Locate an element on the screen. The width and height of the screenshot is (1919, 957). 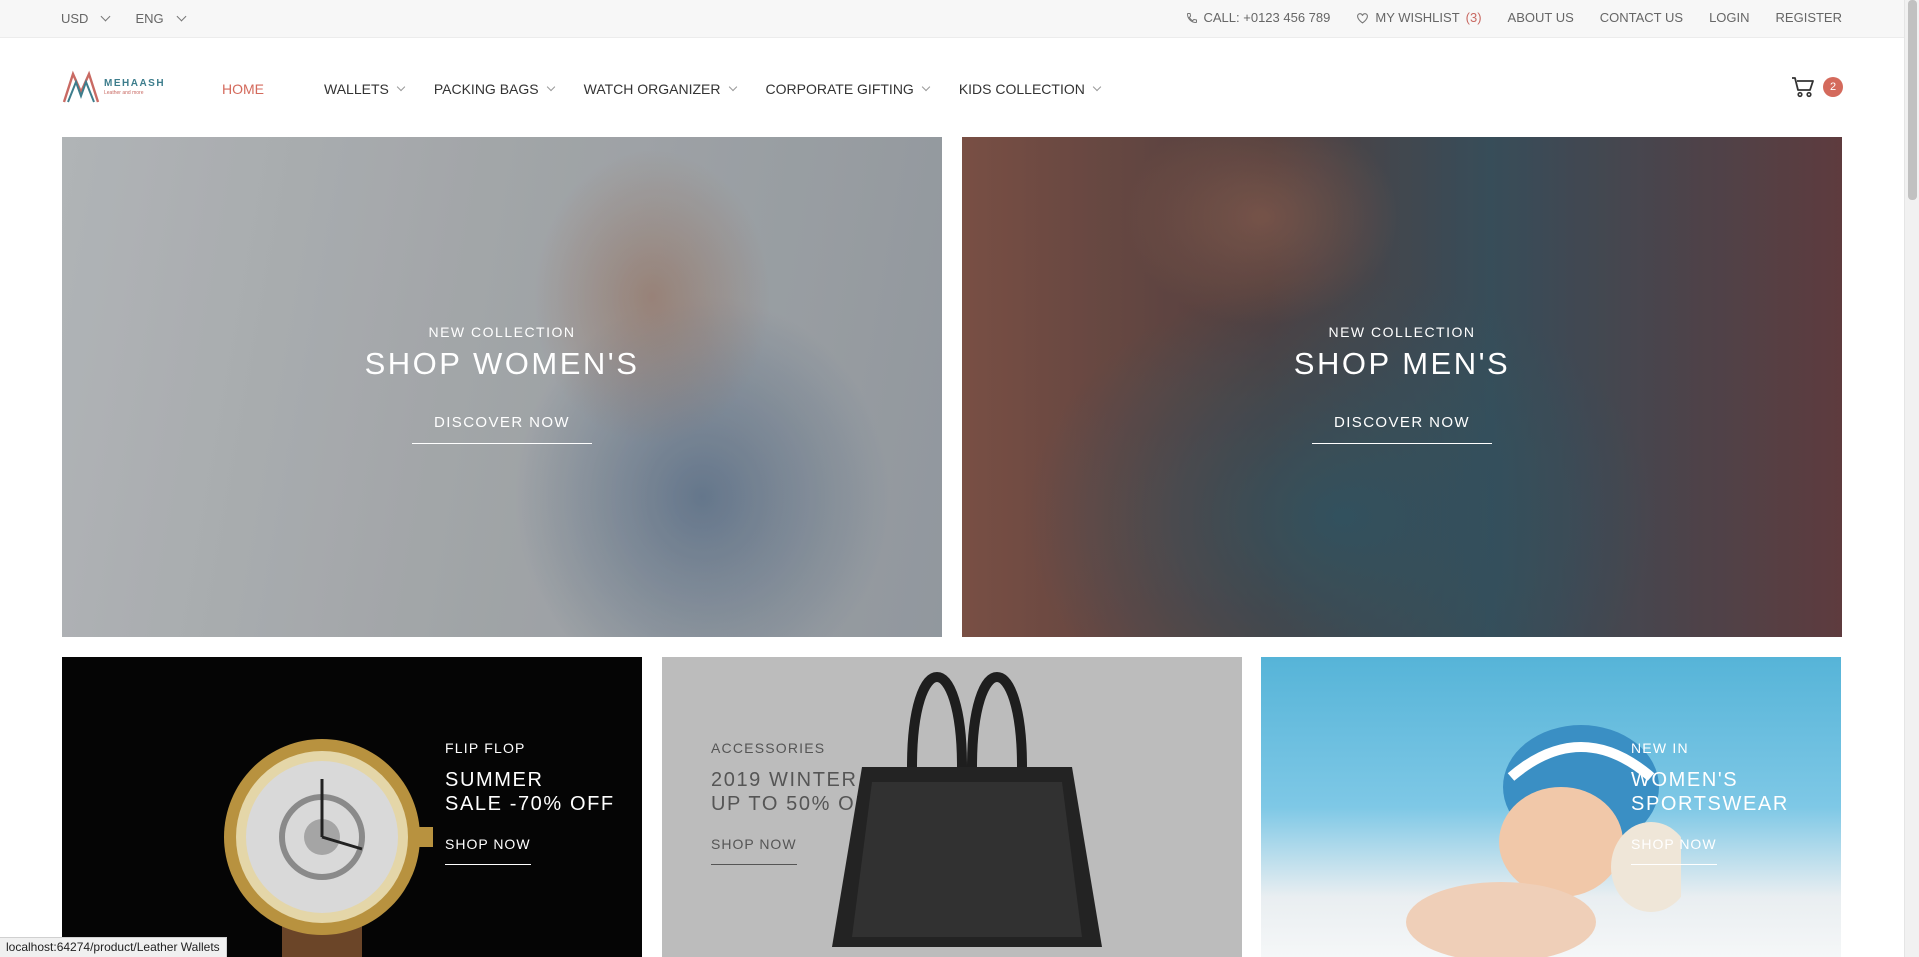
currency-selector: USD is located at coordinates (86, 18).